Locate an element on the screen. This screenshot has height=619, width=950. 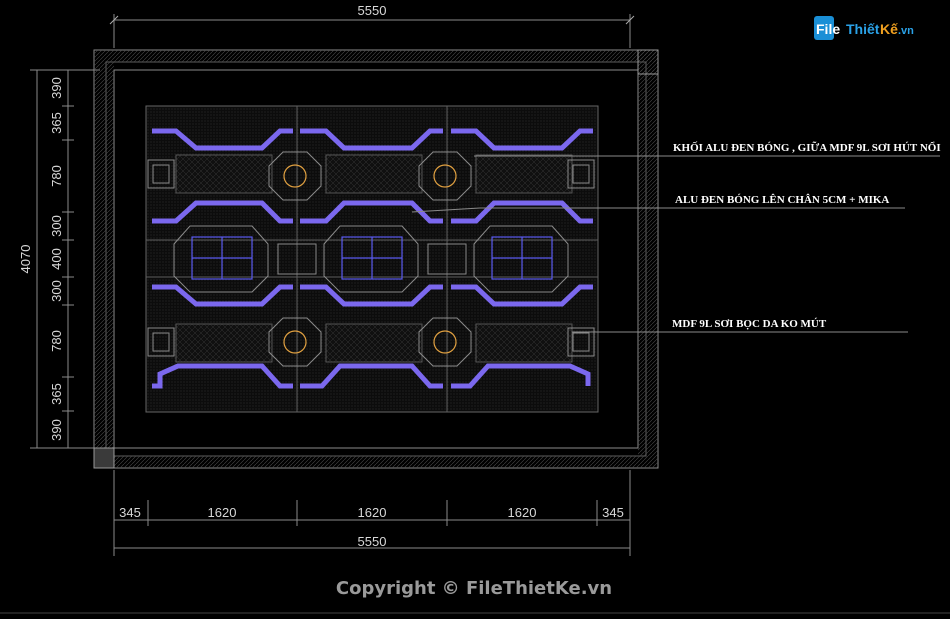
logo-file: File is located at coordinates (828, 29).